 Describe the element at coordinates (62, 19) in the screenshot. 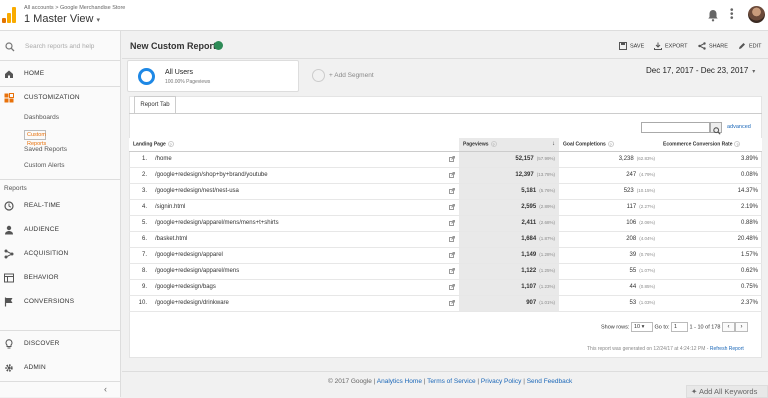

I see `view-selector: 1 Master View ▾` at that location.